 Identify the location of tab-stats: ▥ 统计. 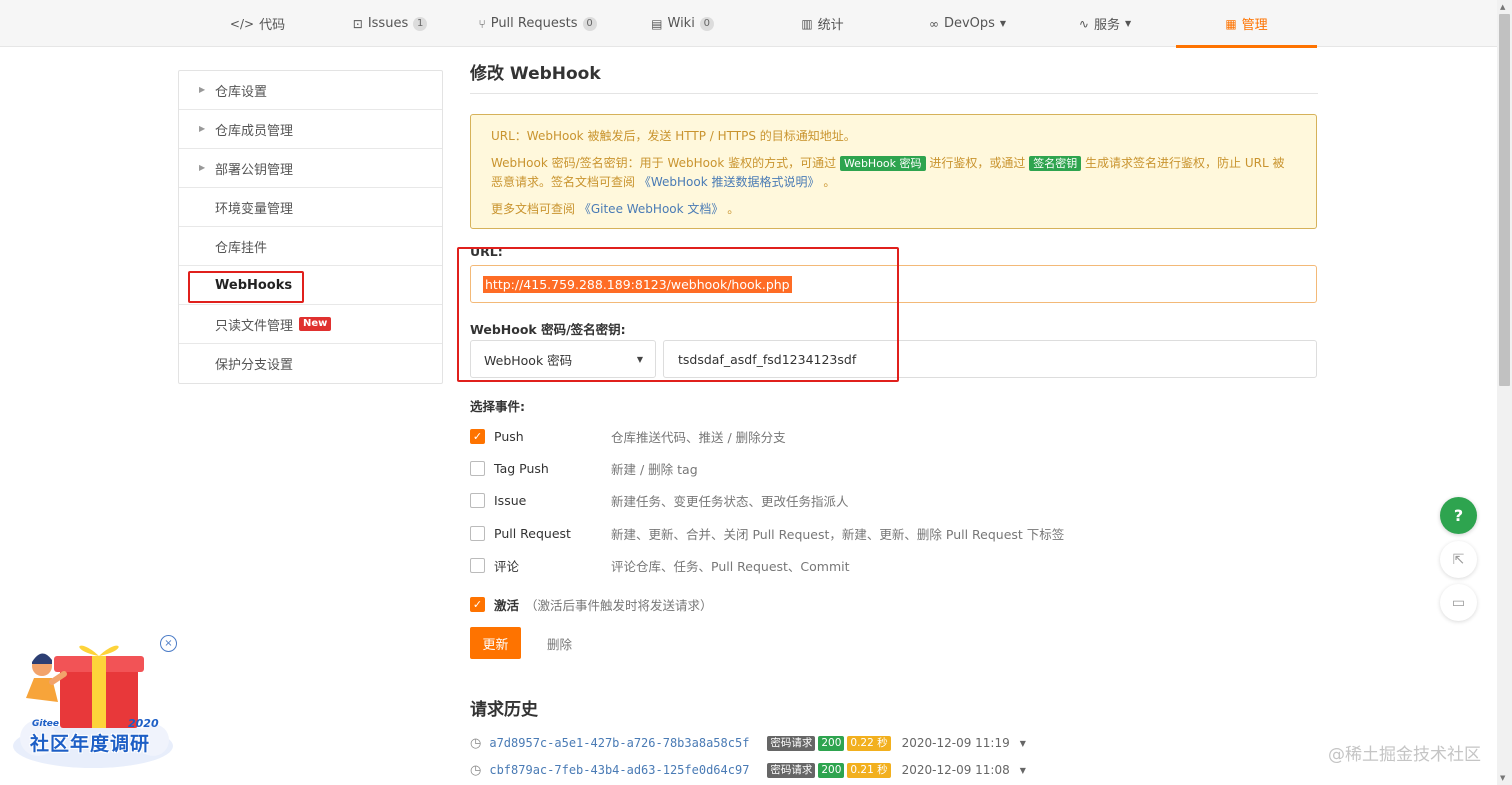
(822, 23).